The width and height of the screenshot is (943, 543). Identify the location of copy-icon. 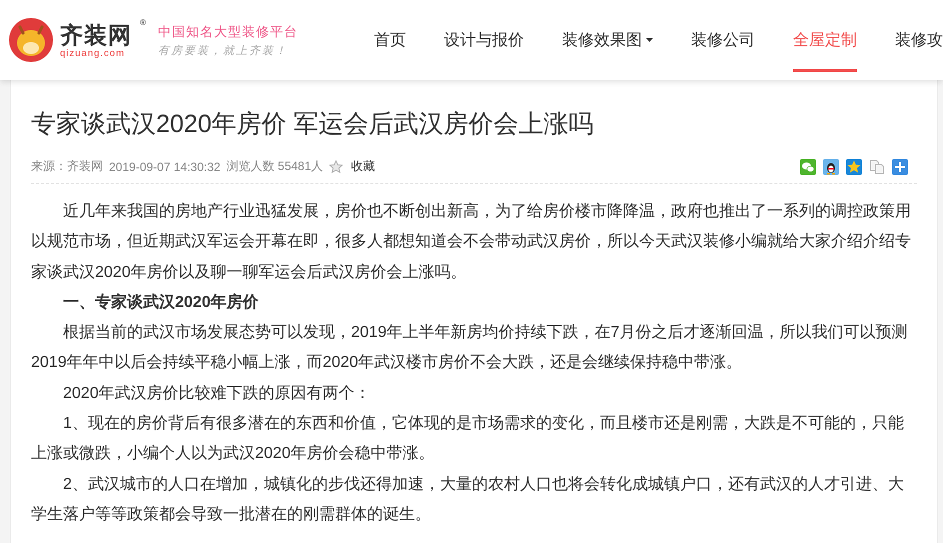
(877, 166).